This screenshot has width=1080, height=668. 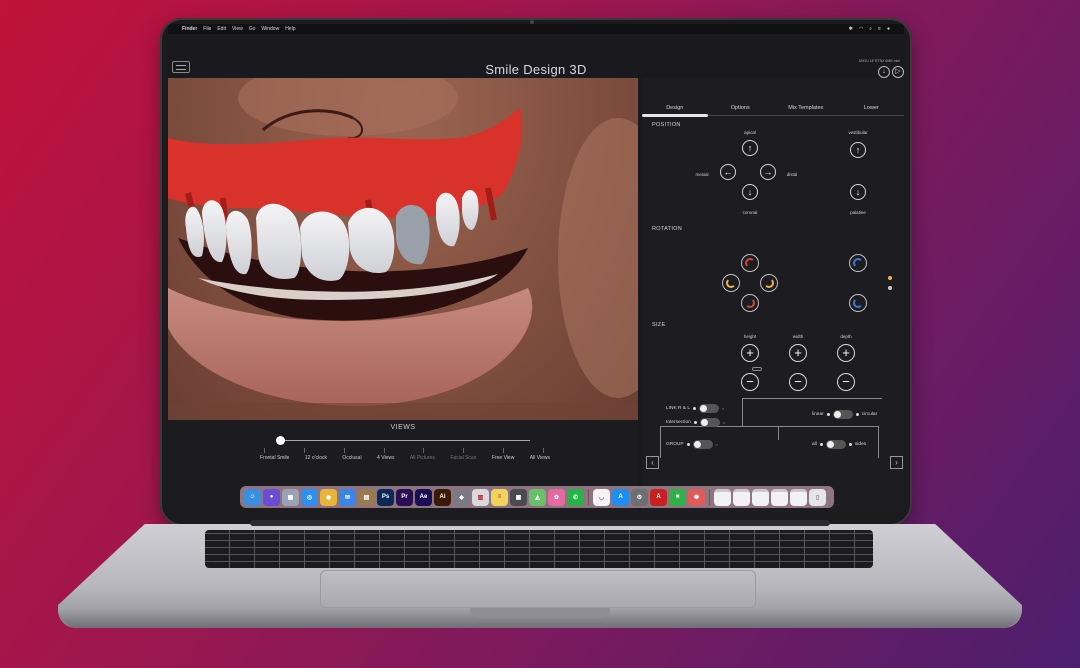 What do you see at coordinates (731, 283) in the screenshot?
I see `rotate-left-button` at bounding box center [731, 283].